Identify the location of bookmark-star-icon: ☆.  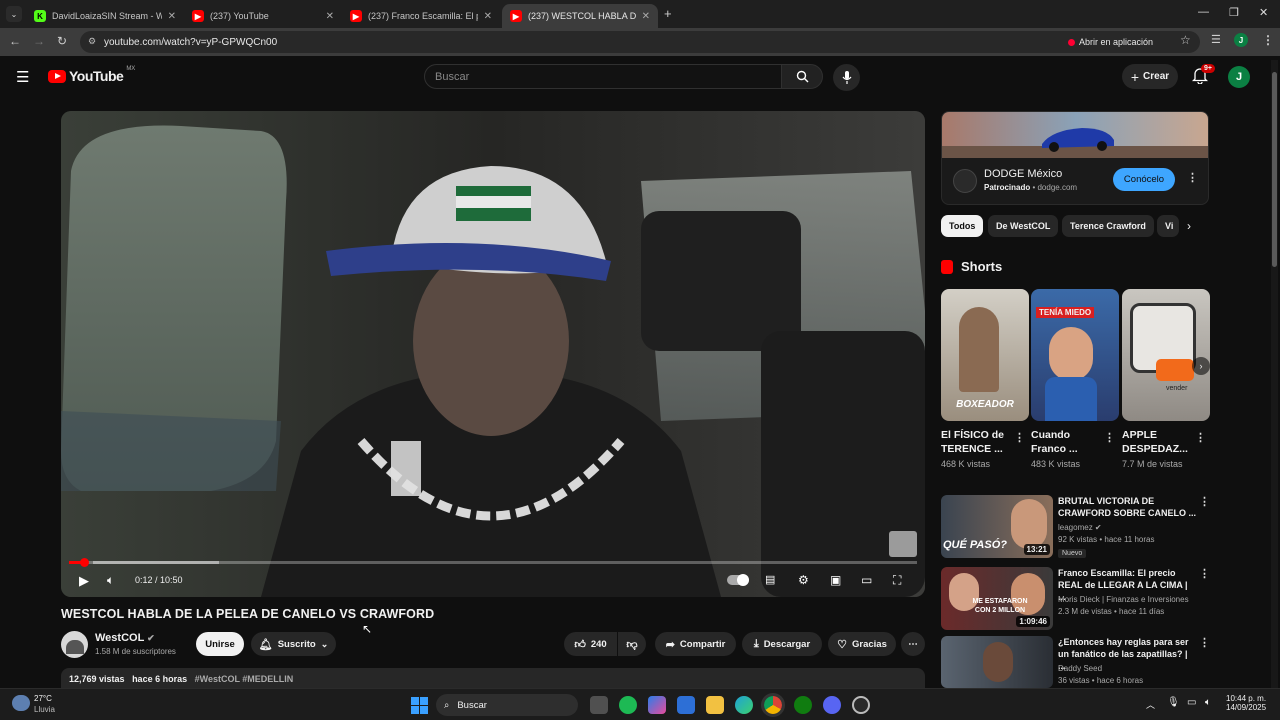
(1185, 40).